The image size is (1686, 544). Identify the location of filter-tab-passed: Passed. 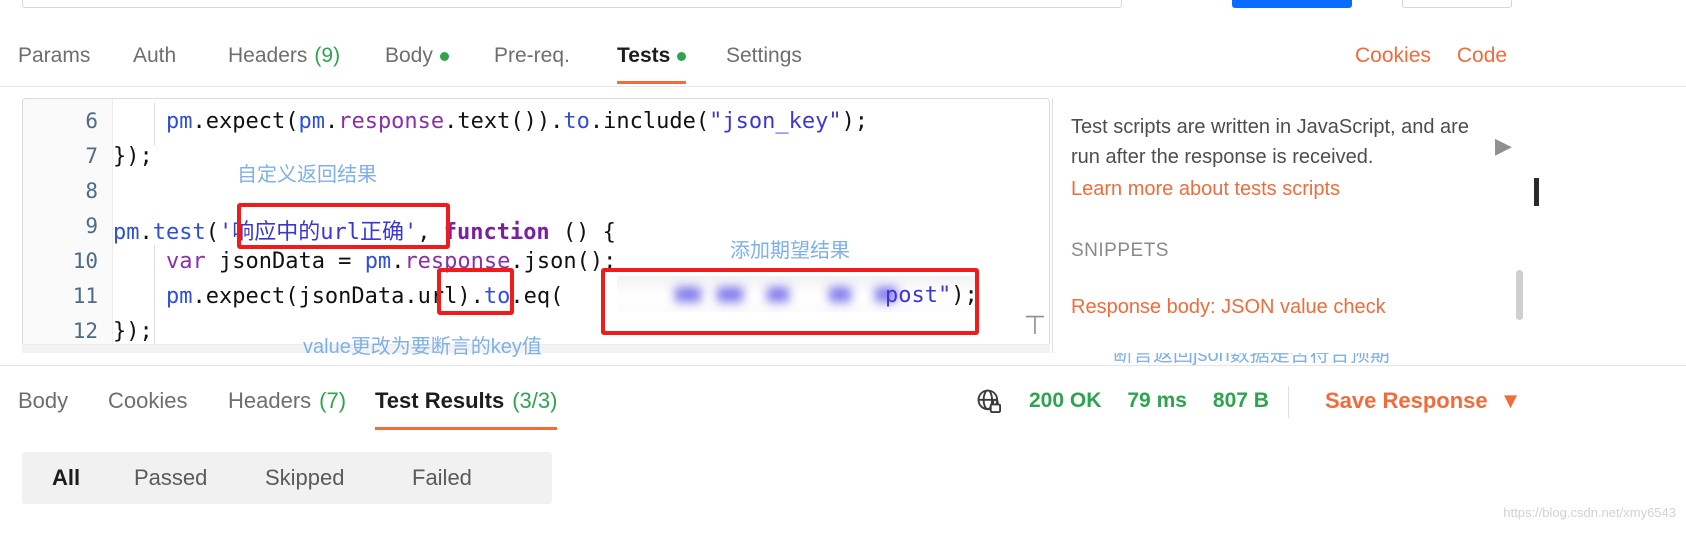
(170, 478).